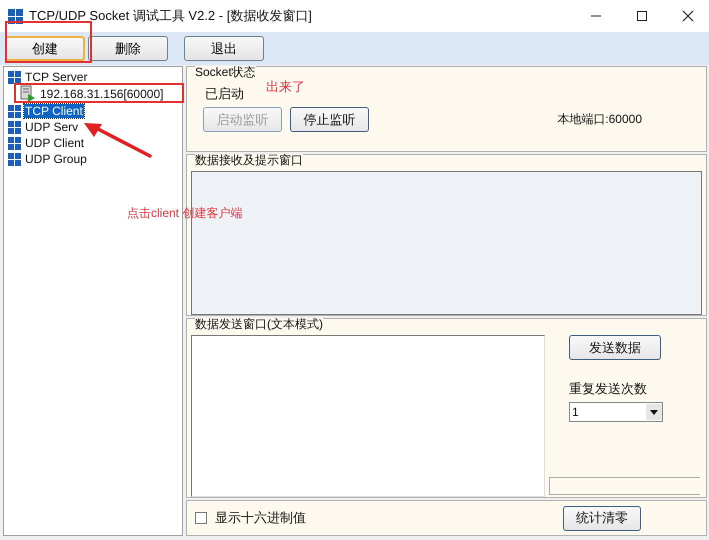 Image resolution: width=709 pixels, height=540 pixels. Describe the element at coordinates (171, 16) in the screenshot. I see `window-title: TCP/UDP Socket 调试工具 V2.2 - [数据收发窗口]` at that location.